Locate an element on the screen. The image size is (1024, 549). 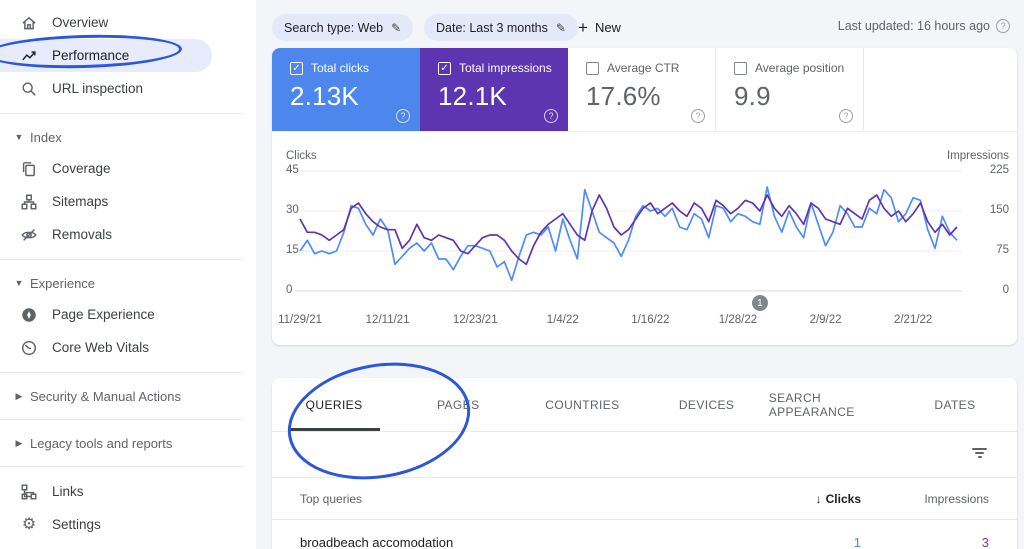
tab-queries: QUERIES is located at coordinates (334, 404).